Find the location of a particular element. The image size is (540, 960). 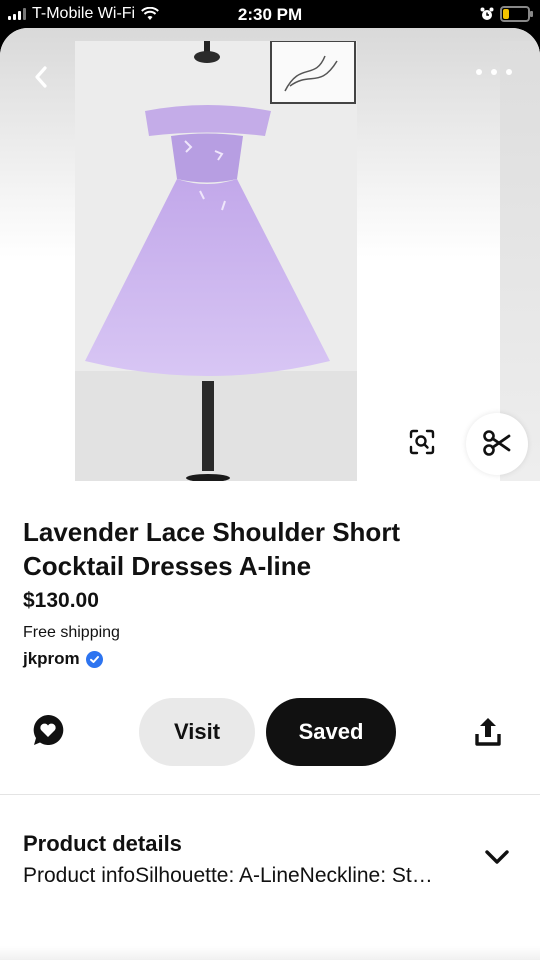

seller-link: jkprom is located at coordinates (63, 659).